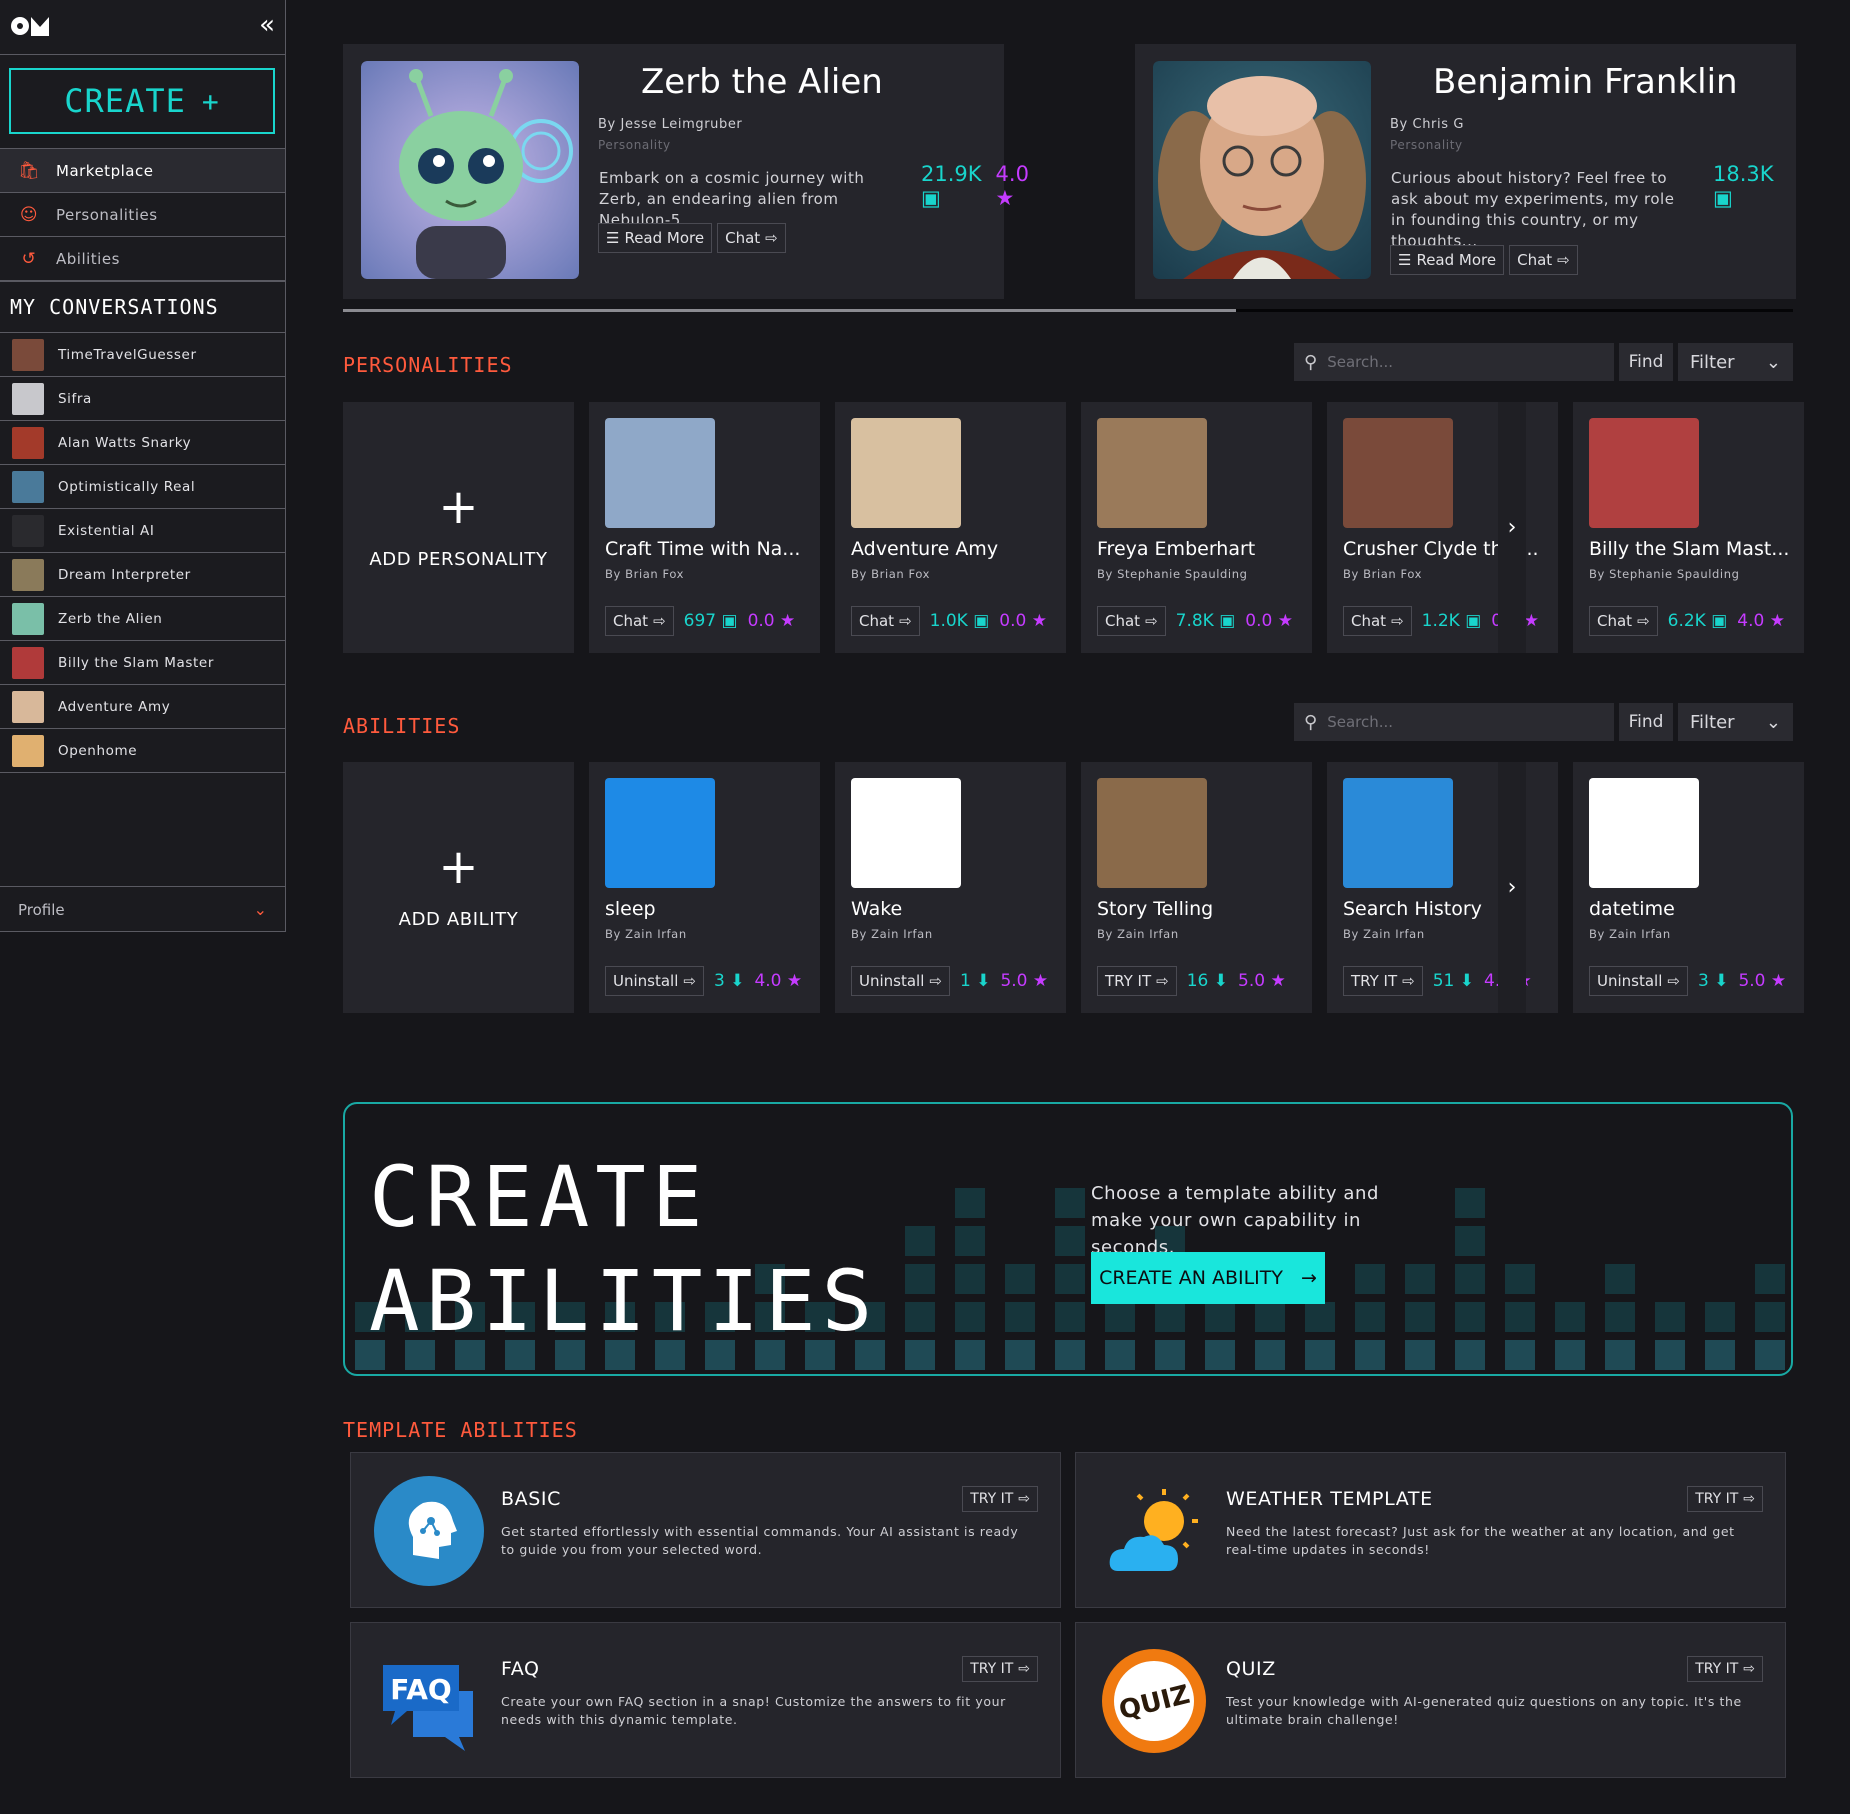 The image size is (1850, 1814). I want to click on chevron-right-icon: ›, so click(1512, 527).